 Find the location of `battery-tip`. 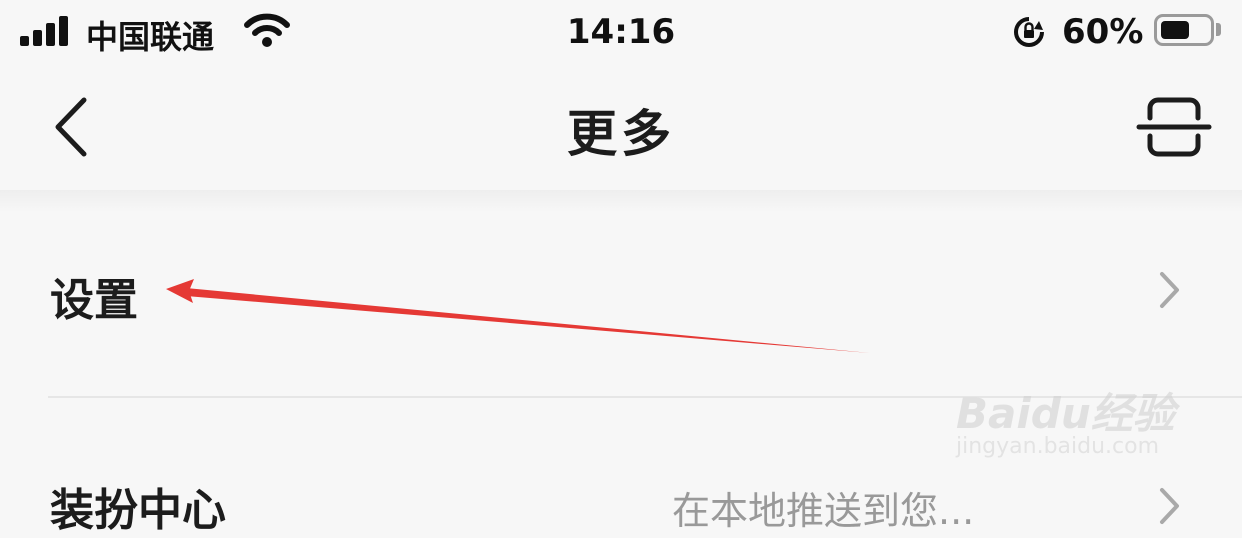

battery-tip is located at coordinates (1218, 29).